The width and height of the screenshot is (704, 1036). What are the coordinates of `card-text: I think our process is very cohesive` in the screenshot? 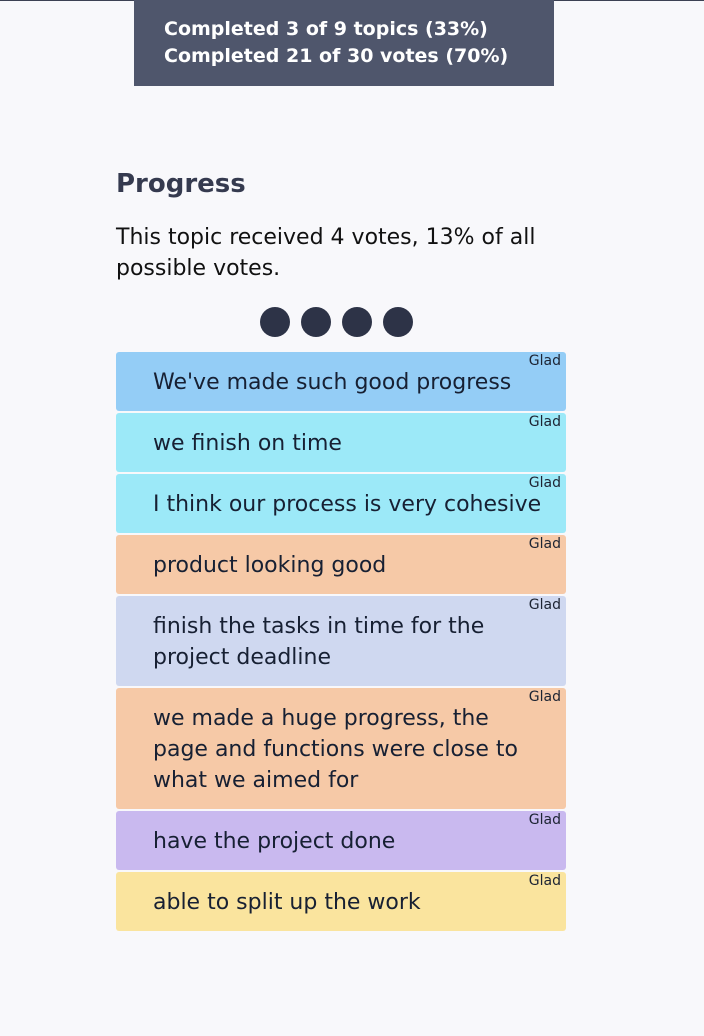 It's located at (347, 504).